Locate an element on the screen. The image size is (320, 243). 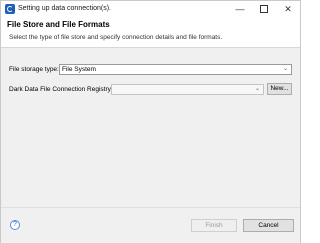
maximize-button is located at coordinates (264, 9).